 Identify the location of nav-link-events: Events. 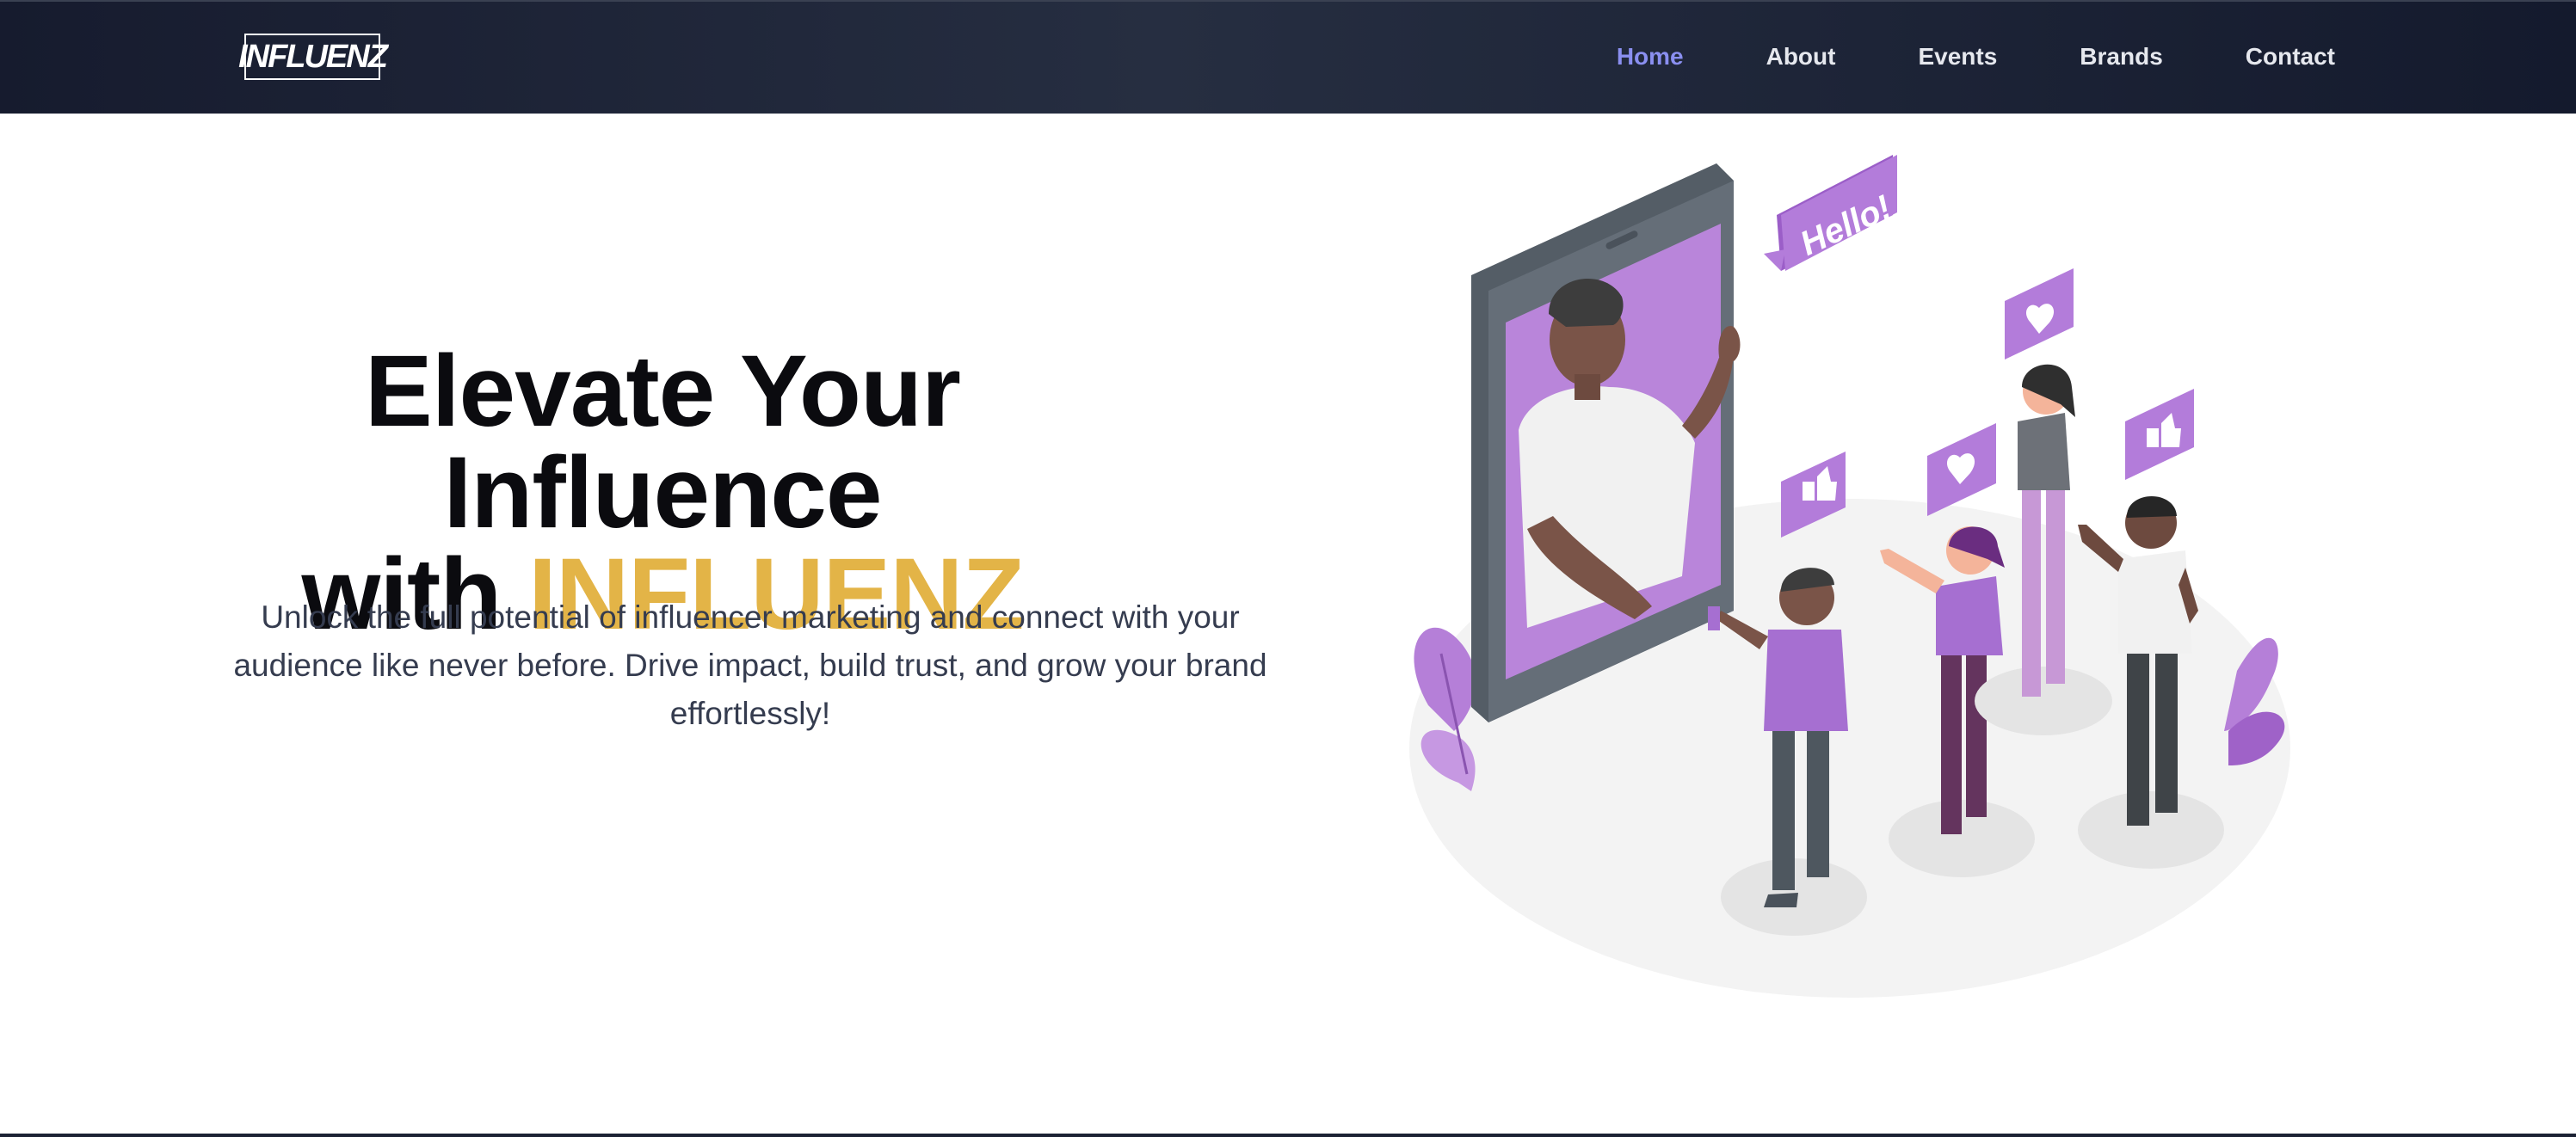
(1958, 57).